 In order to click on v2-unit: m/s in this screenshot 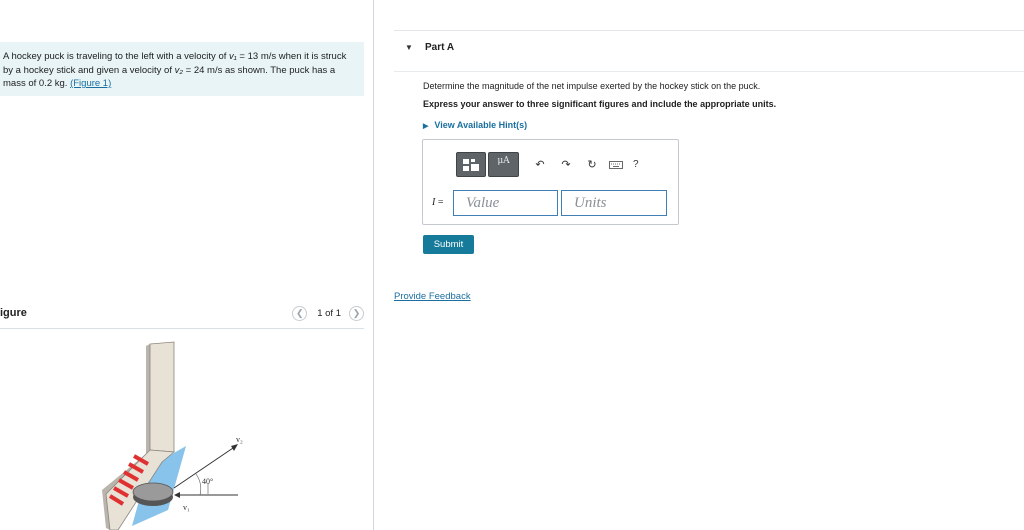, I will do `click(215, 70)`.